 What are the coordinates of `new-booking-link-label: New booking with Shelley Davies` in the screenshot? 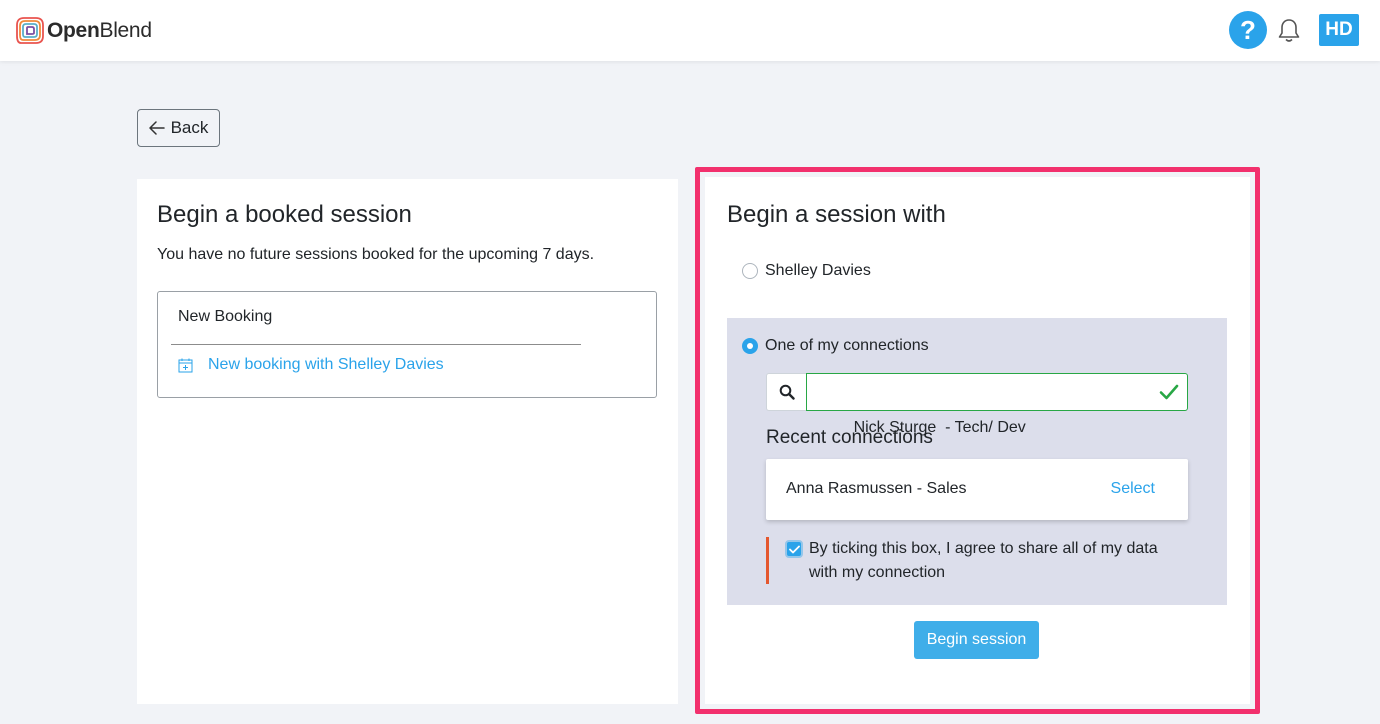 It's located at (326, 364).